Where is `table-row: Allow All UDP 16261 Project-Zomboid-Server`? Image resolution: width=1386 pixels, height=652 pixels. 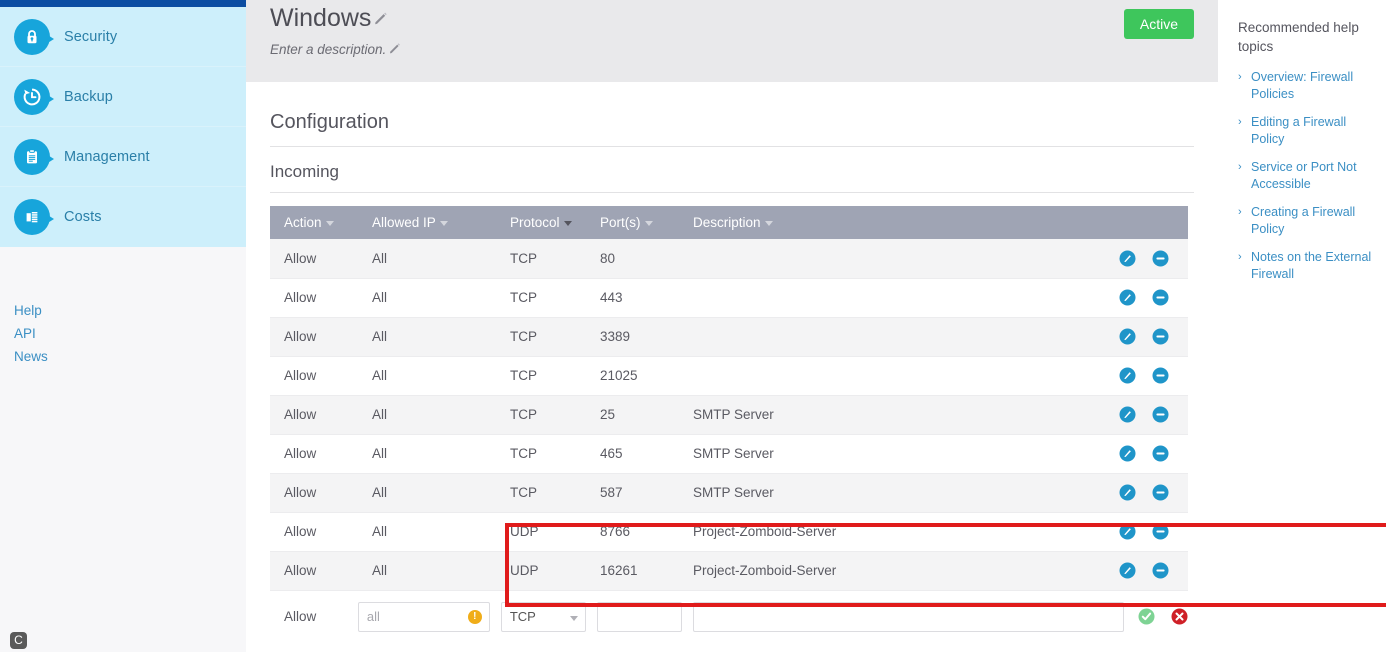 table-row: Allow All UDP 16261 Project-Zomboid-Server is located at coordinates (729, 571).